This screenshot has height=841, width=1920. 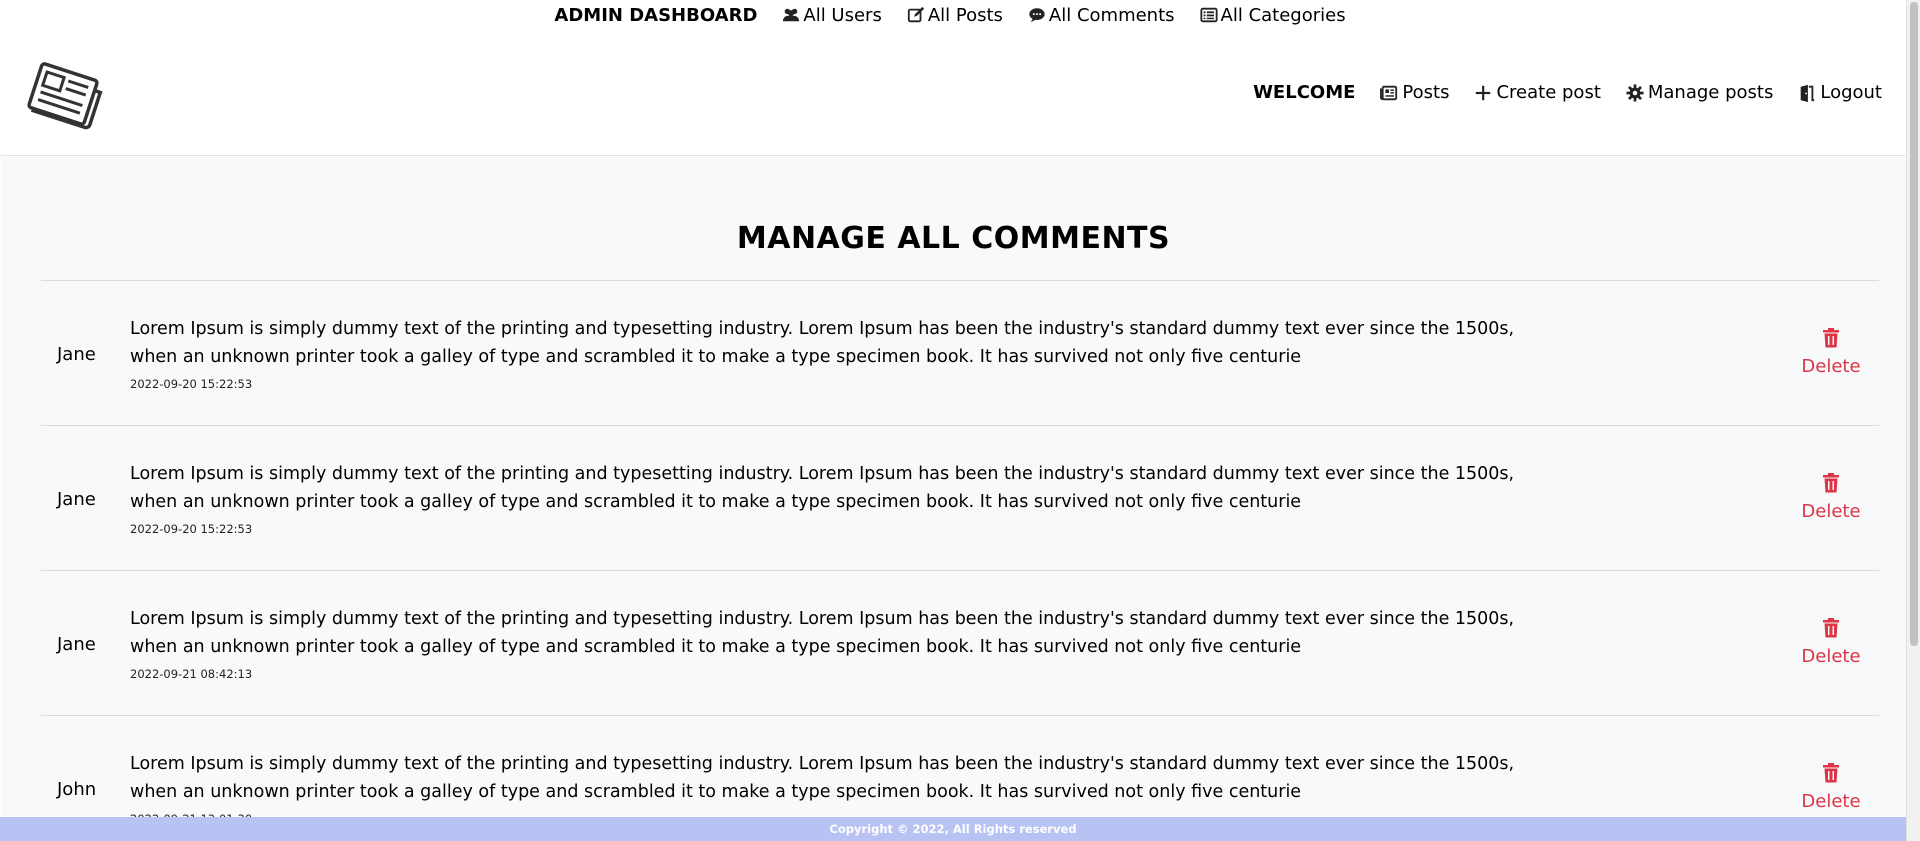 What do you see at coordinates (1710, 92) in the screenshot?
I see `nav-manage-posts-label: Manage posts` at bounding box center [1710, 92].